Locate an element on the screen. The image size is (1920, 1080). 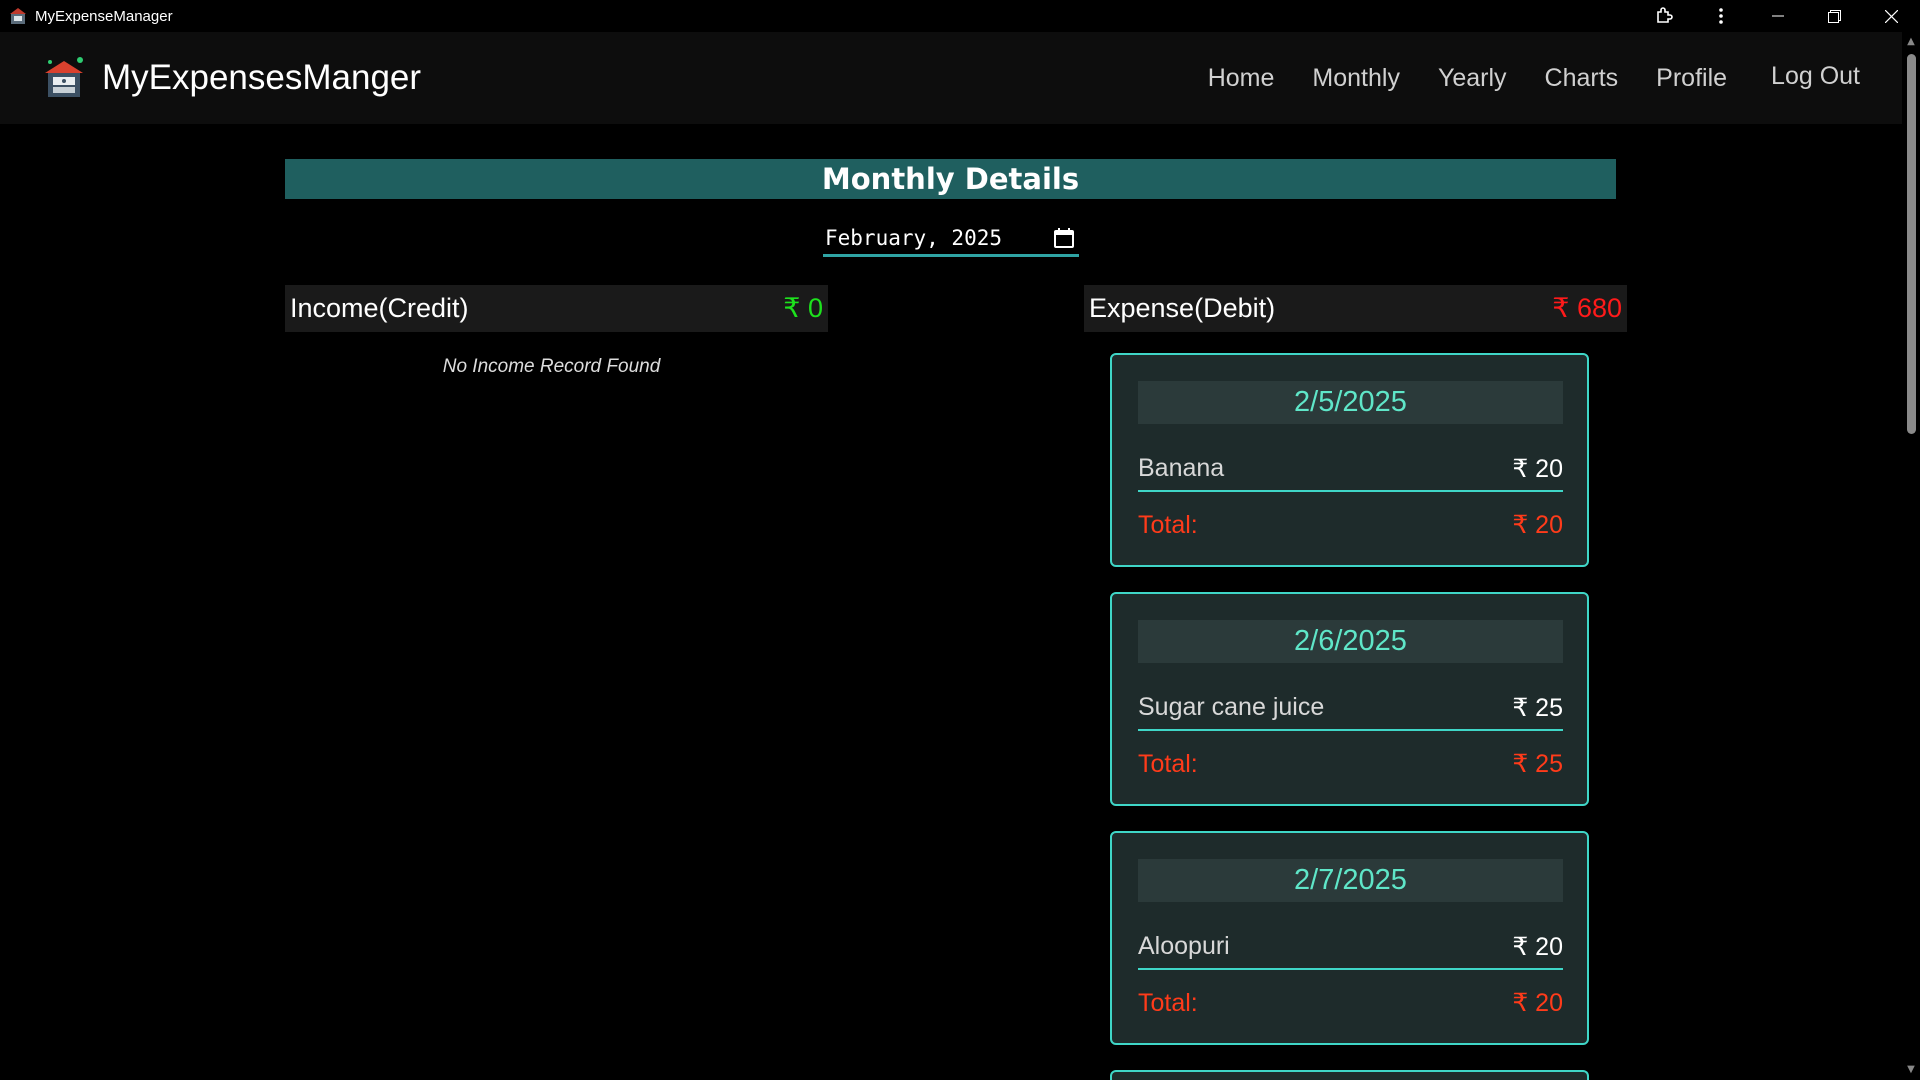
expense-label: Expense(Debit) is located at coordinates (1182, 308).